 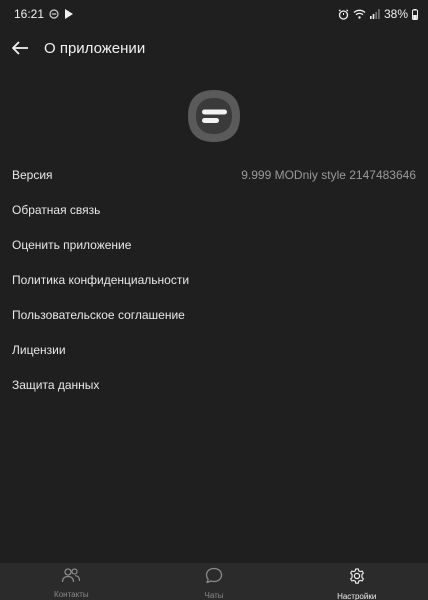 What do you see at coordinates (214, 314) in the screenshot?
I see `settings-item-user-agreement: Пользовательское соглашение` at bounding box center [214, 314].